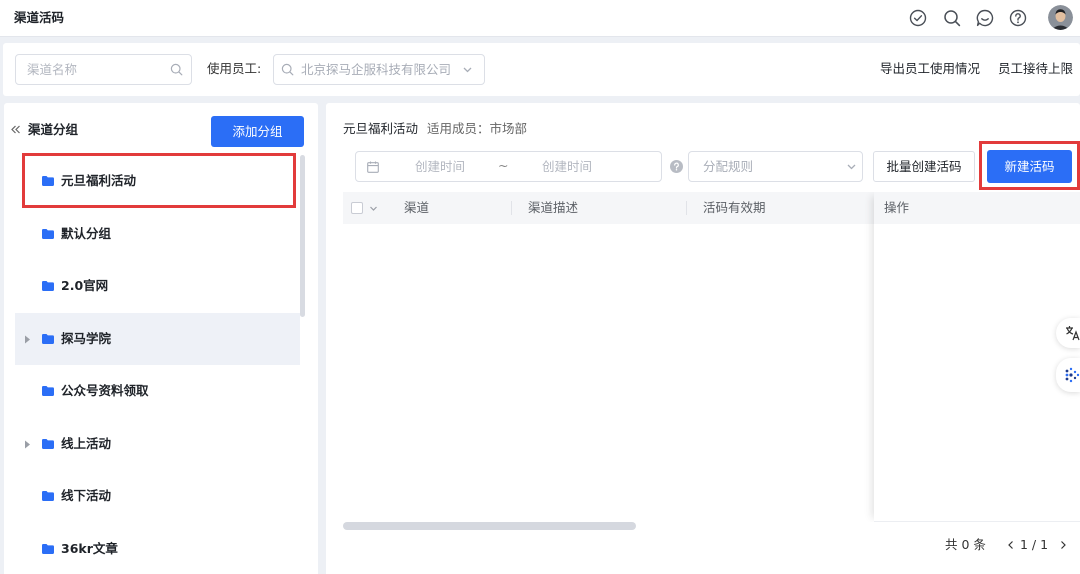 The image size is (1080, 574). I want to click on column-header-description: 渠道描述, so click(553, 207).